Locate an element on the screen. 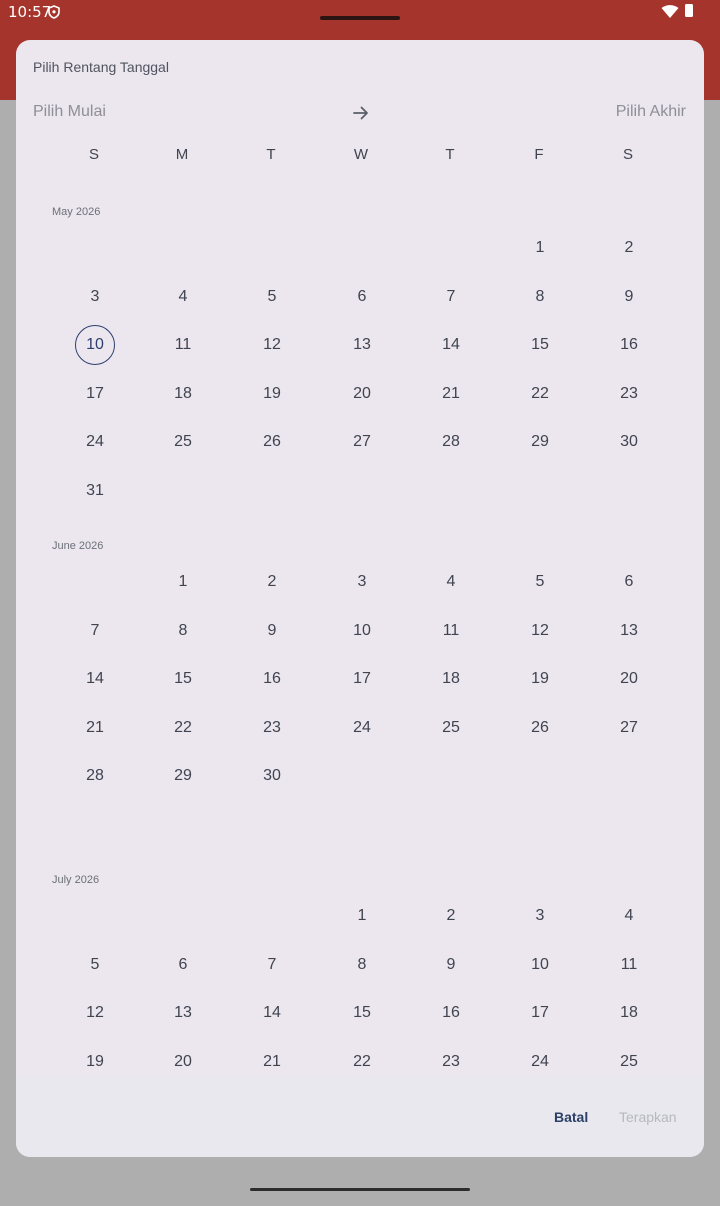 The height and width of the screenshot is (1206, 720). status-time: 10:57 is located at coordinates (30, 12).